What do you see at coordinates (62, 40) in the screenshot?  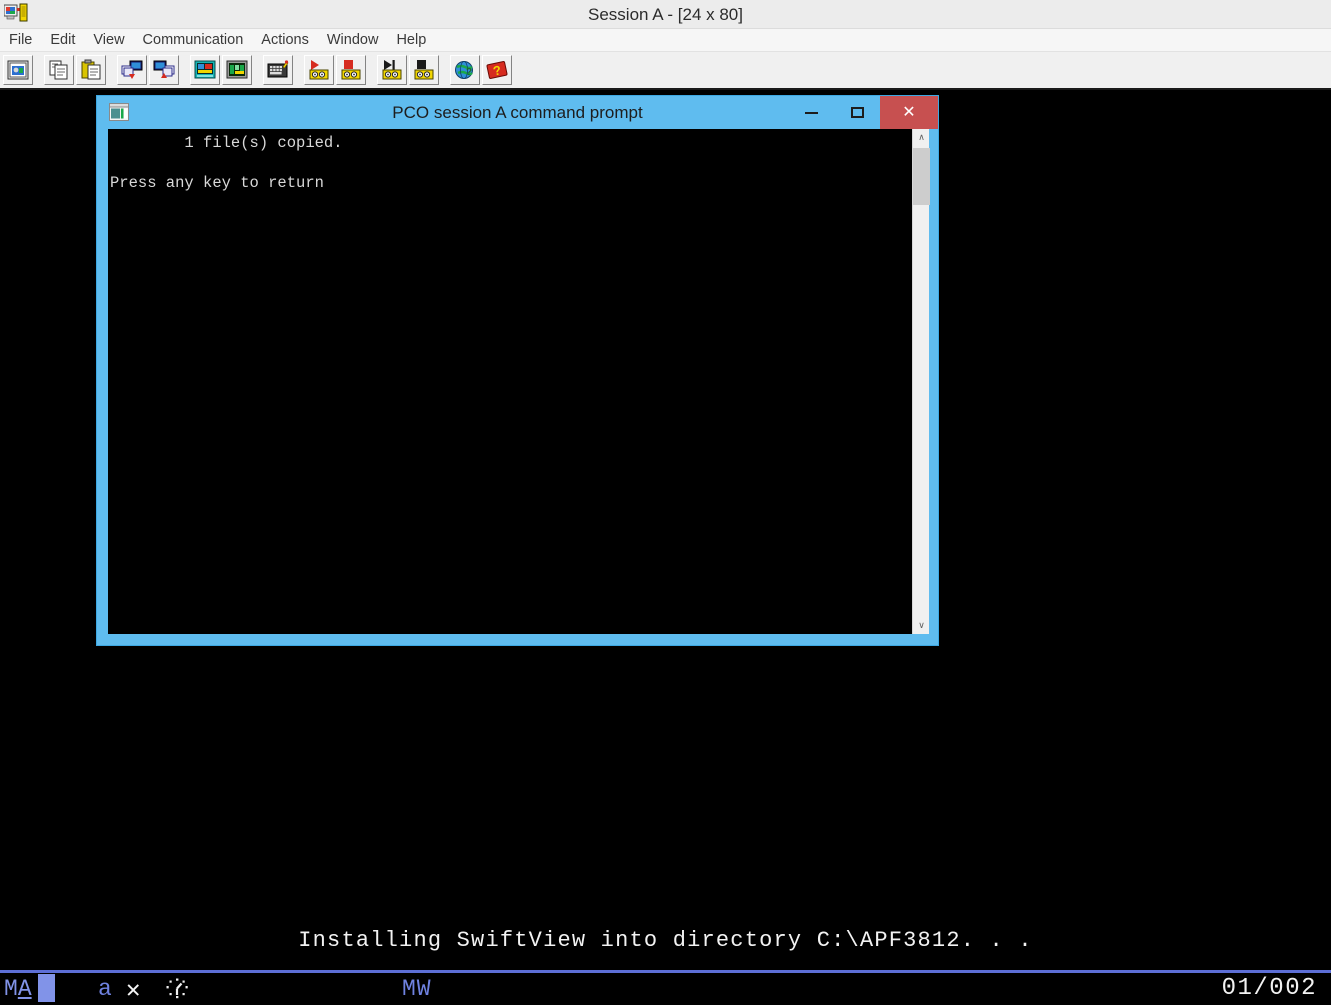 I see `menu-item-edit: Edit` at bounding box center [62, 40].